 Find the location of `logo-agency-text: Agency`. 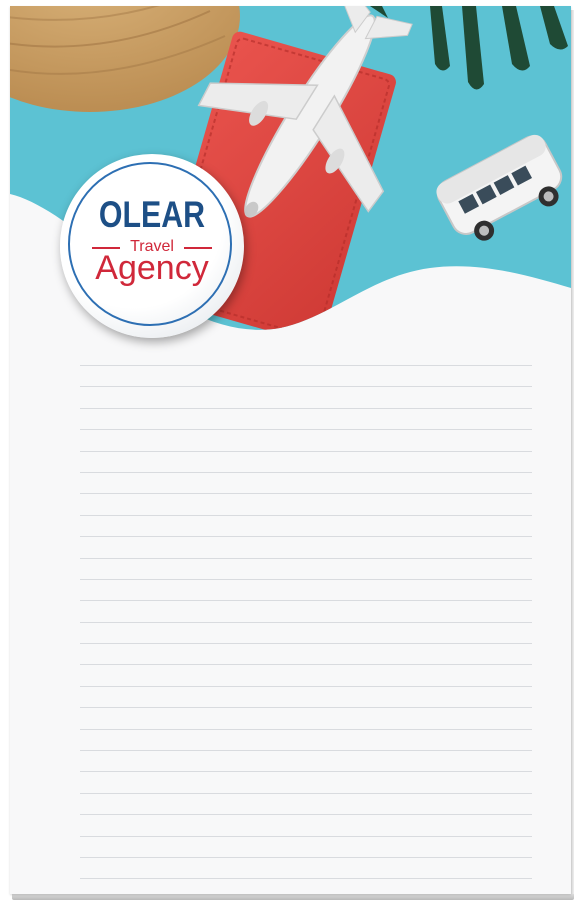

logo-agency-text: Agency is located at coordinates (152, 268).